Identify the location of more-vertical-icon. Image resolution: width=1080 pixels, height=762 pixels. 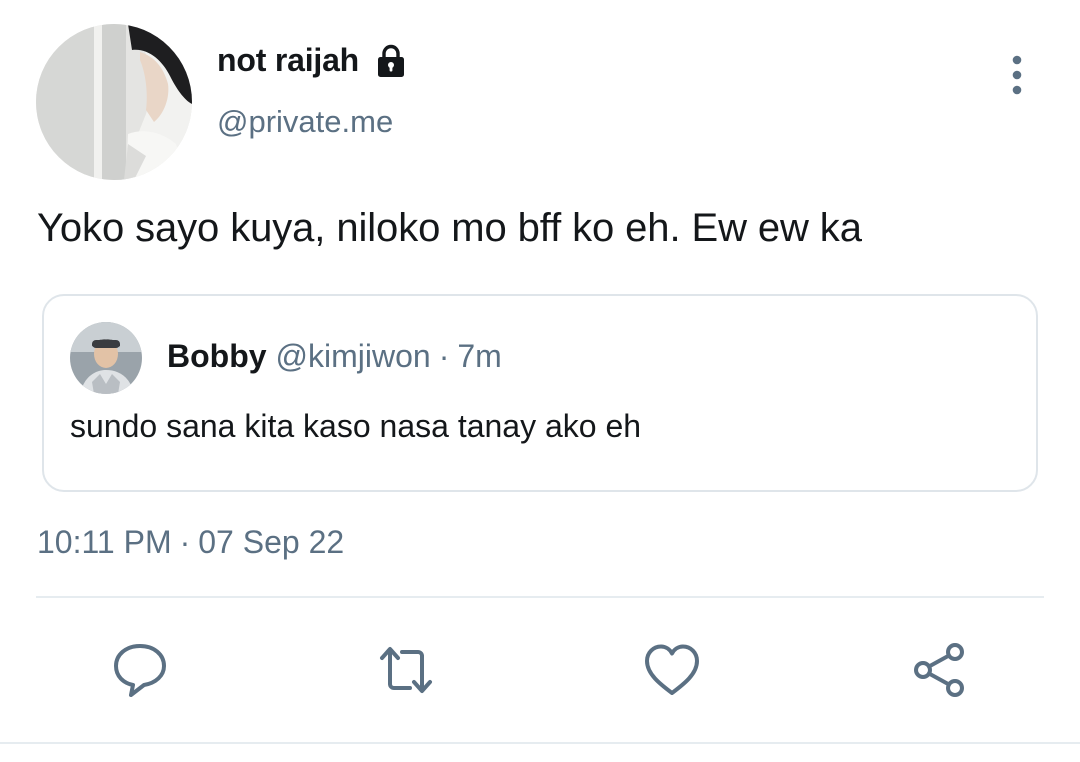
(1017, 75).